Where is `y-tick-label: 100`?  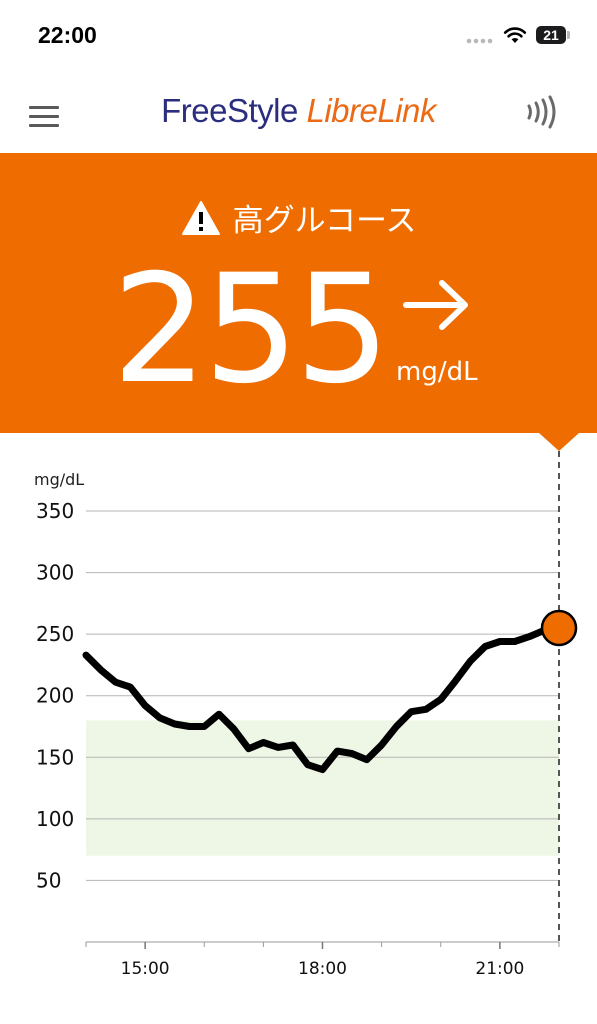 y-tick-label: 100 is located at coordinates (55, 819).